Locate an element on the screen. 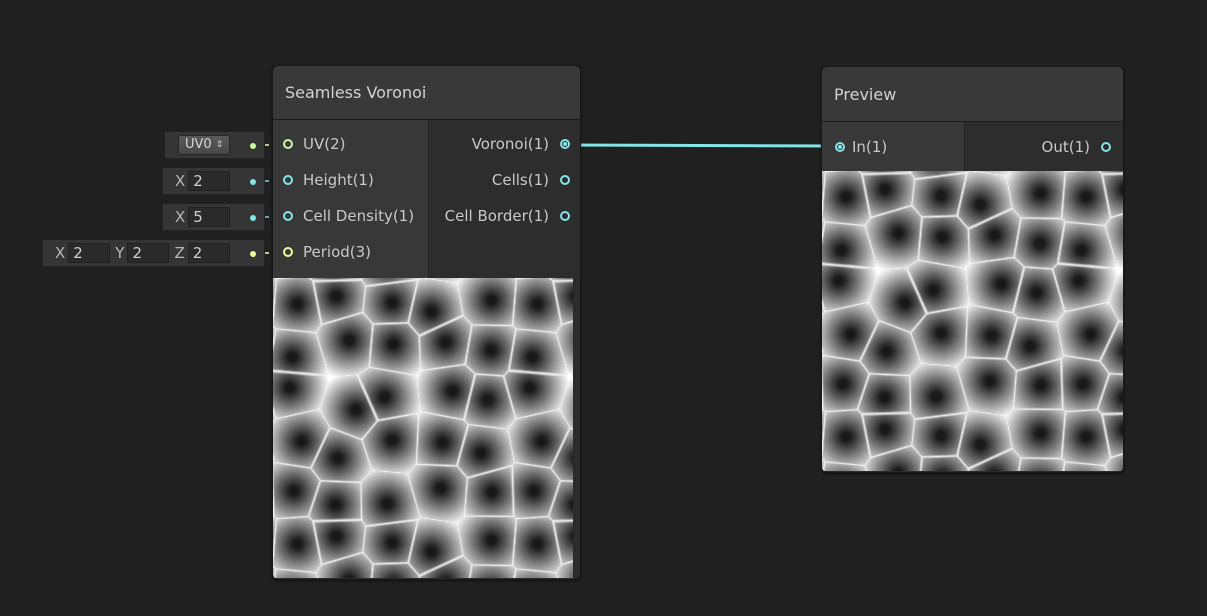 Image resolution: width=1207 pixels, height=616 pixels. port-cells: Cells(1) is located at coordinates (504, 180).